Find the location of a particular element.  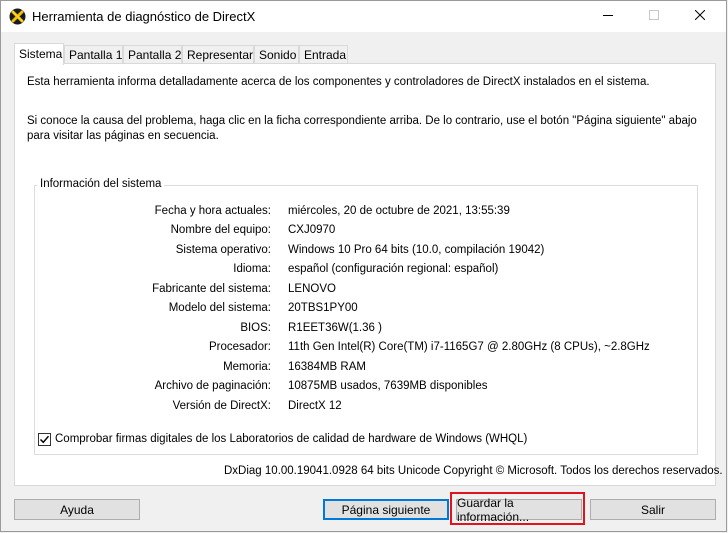

close-icon is located at coordinates (700, 16).